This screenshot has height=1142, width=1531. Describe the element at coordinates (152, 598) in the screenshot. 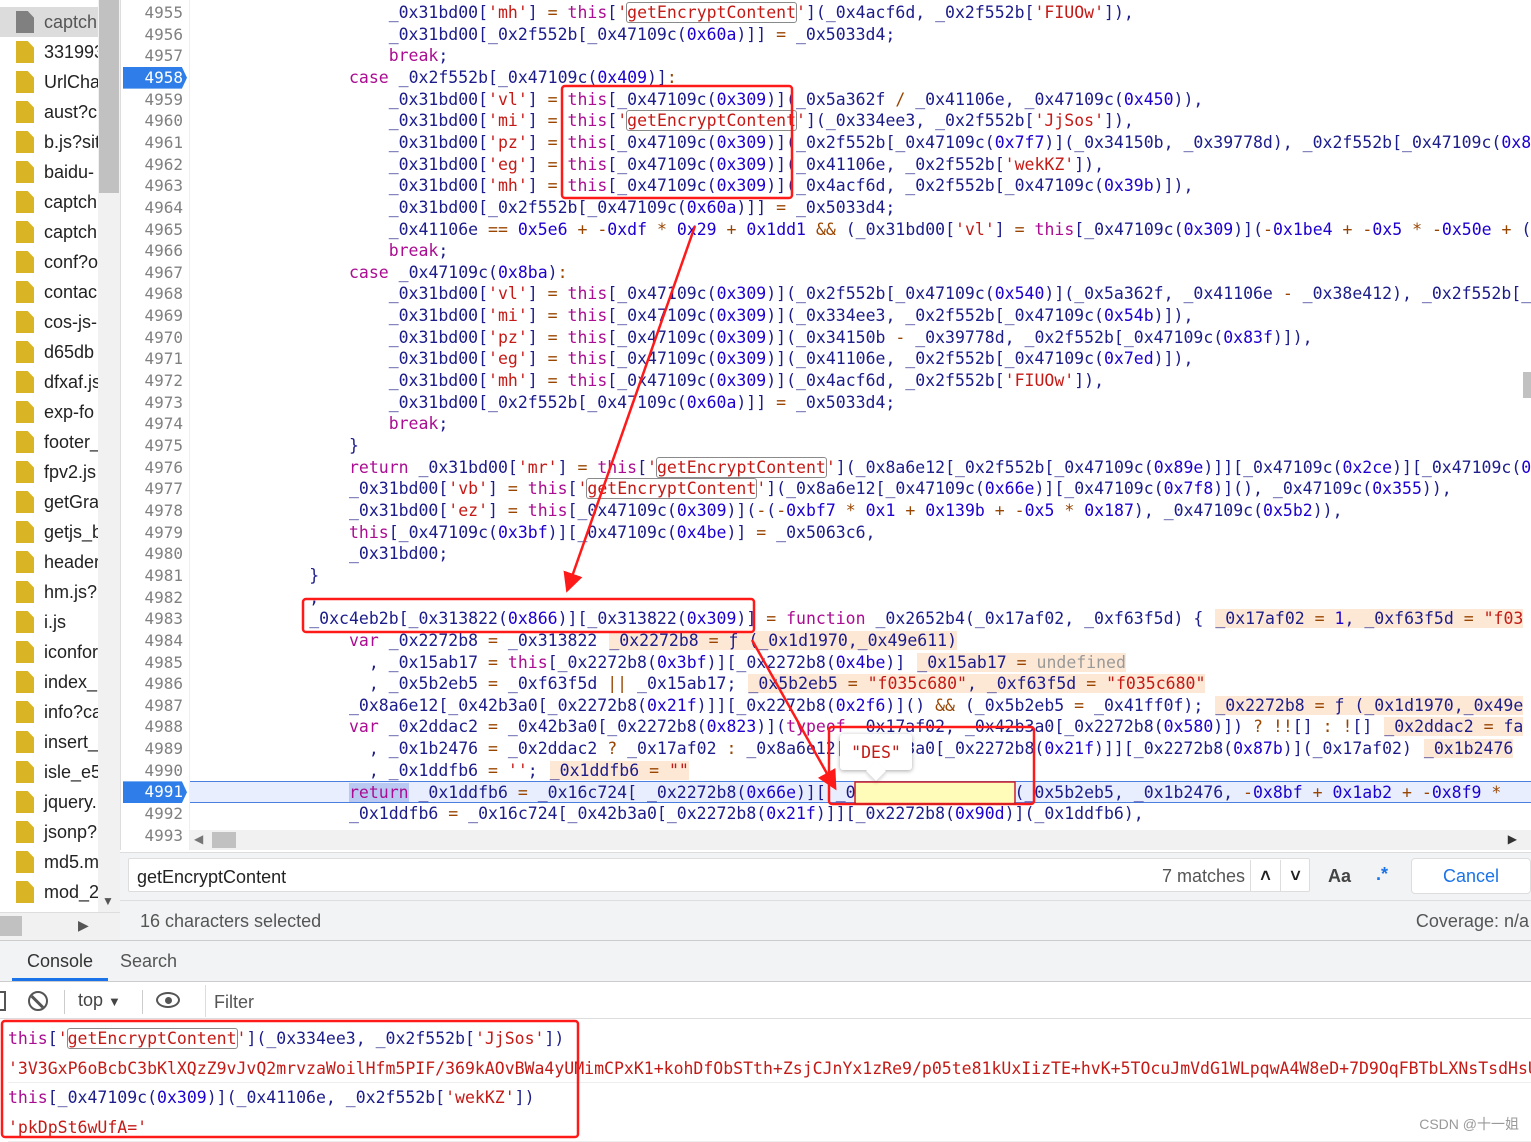

I see `line-number: 4982` at that location.